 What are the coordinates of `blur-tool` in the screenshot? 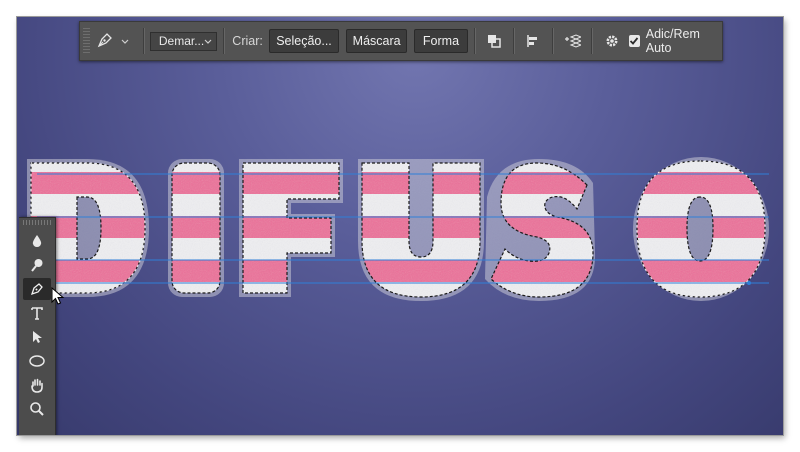 It's located at (37, 241).